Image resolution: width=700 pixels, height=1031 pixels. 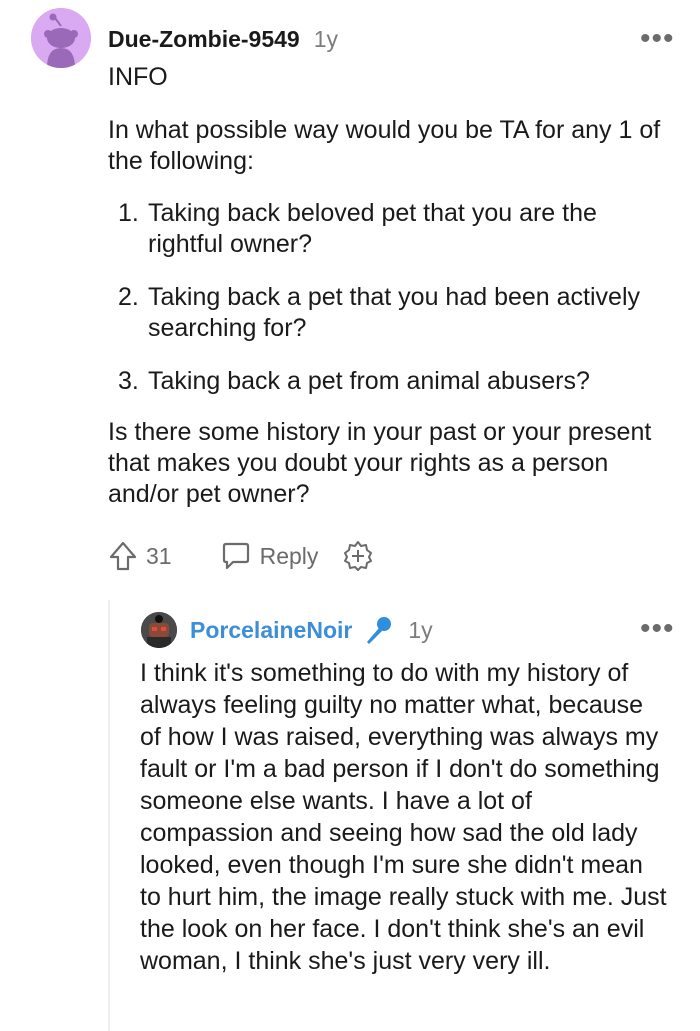 What do you see at coordinates (289, 555) in the screenshot?
I see `reply-label: Reply` at bounding box center [289, 555].